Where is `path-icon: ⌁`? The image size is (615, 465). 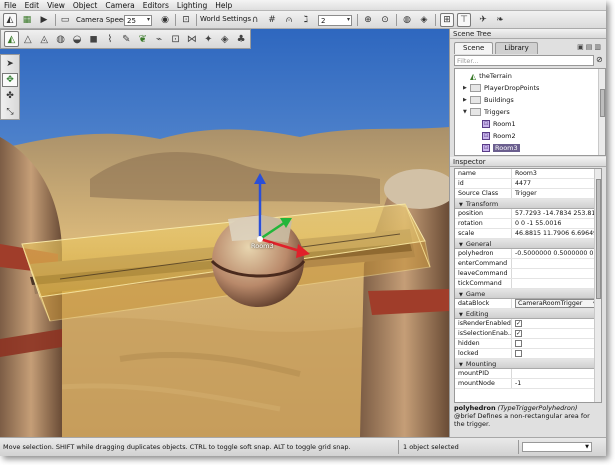
path-icon: ⌁ is located at coordinates (159, 39).